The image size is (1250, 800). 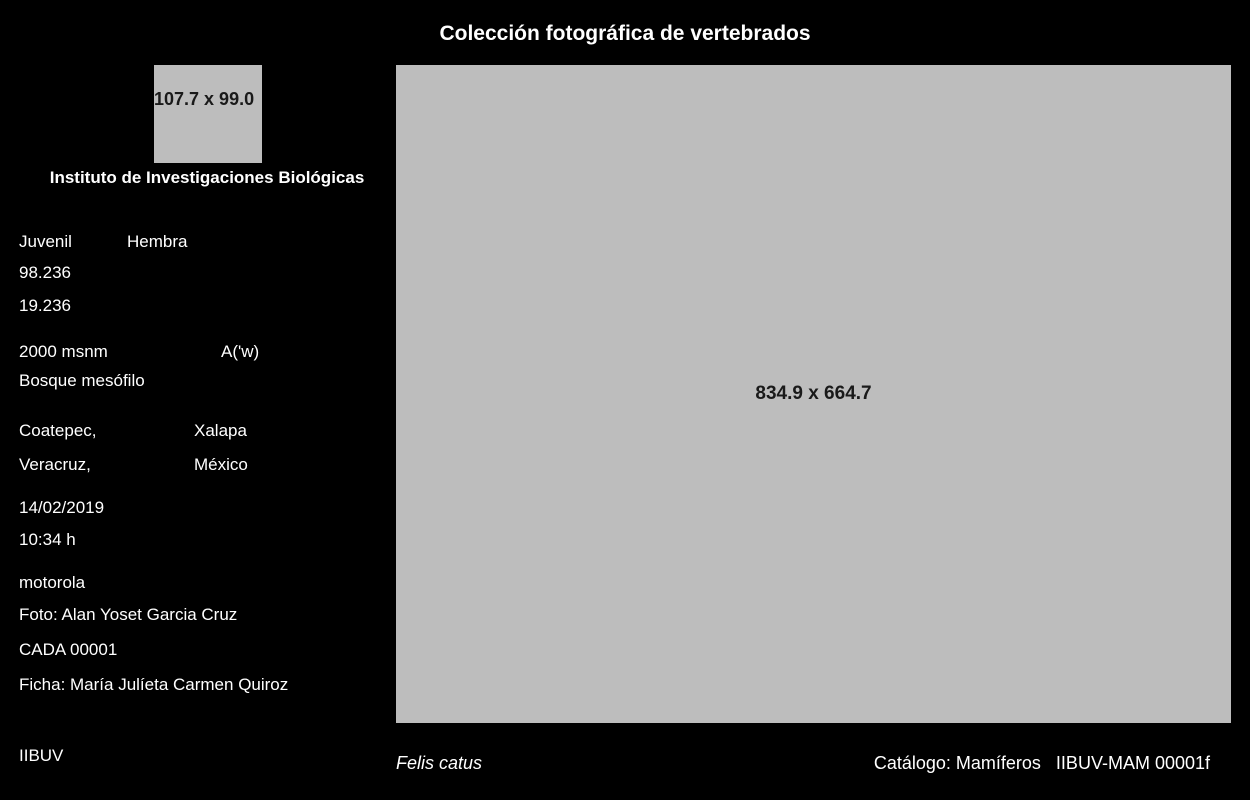 I want to click on latitude-value: 19.236, so click(x=45, y=305).